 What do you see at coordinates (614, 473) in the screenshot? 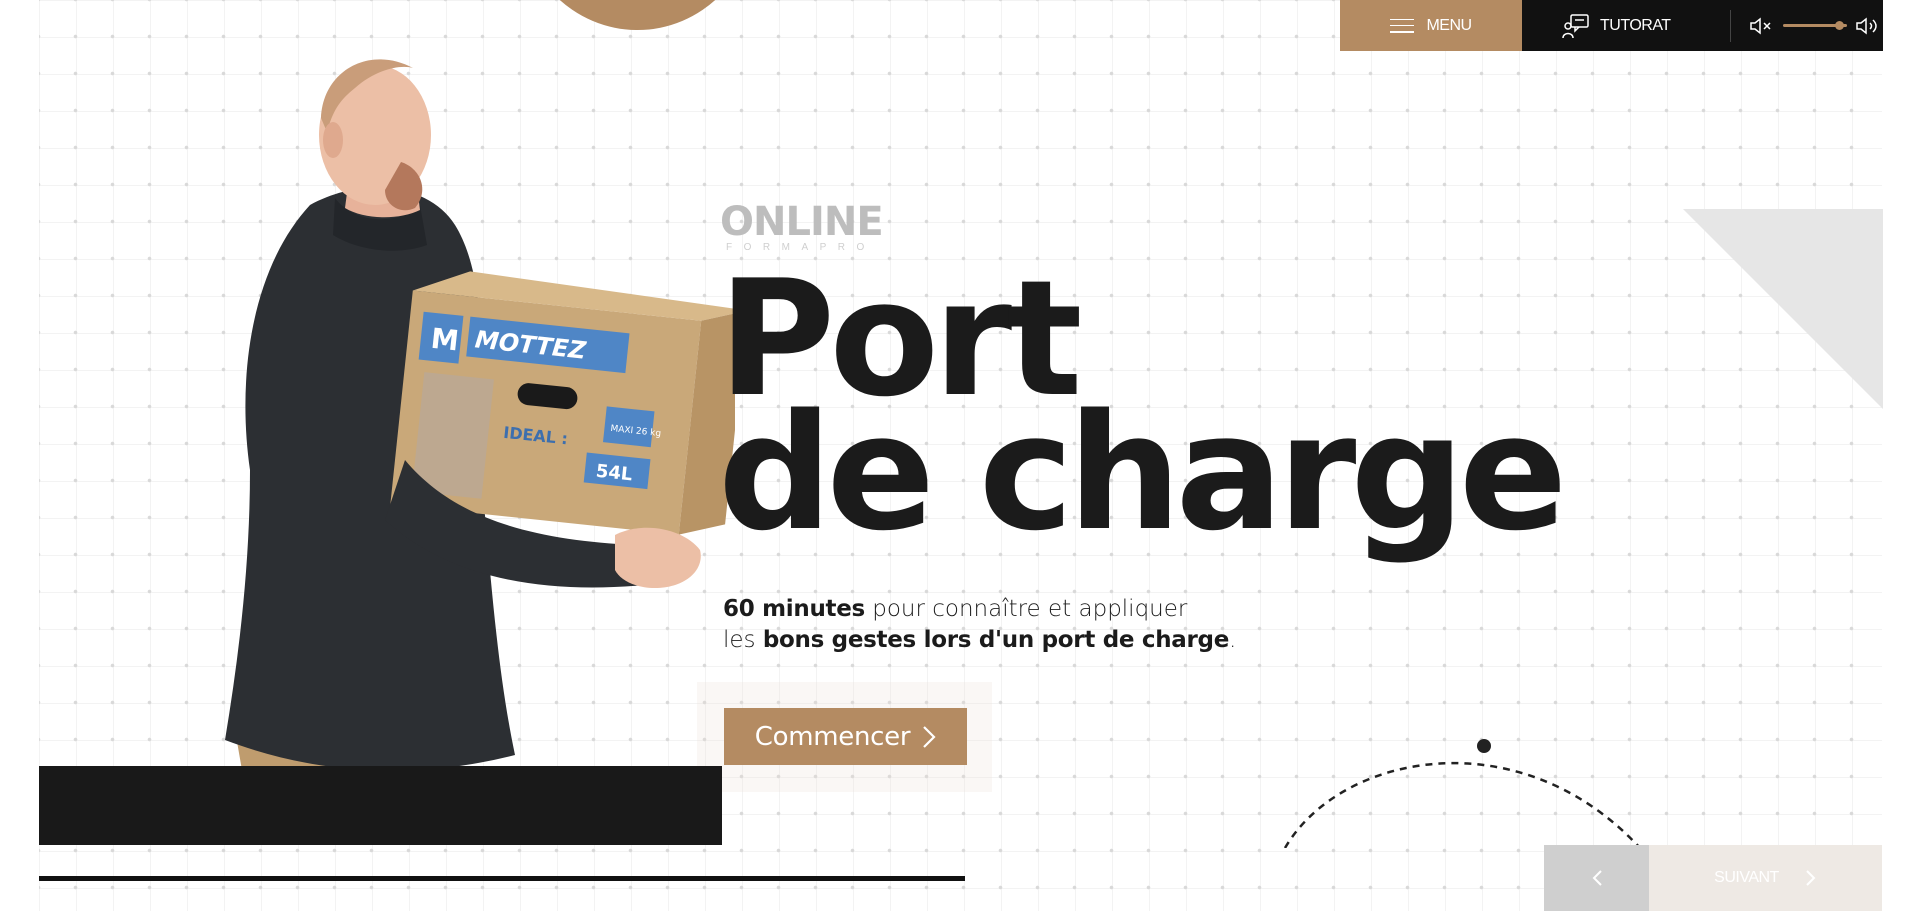
I see `box-capacity: 54L` at bounding box center [614, 473].